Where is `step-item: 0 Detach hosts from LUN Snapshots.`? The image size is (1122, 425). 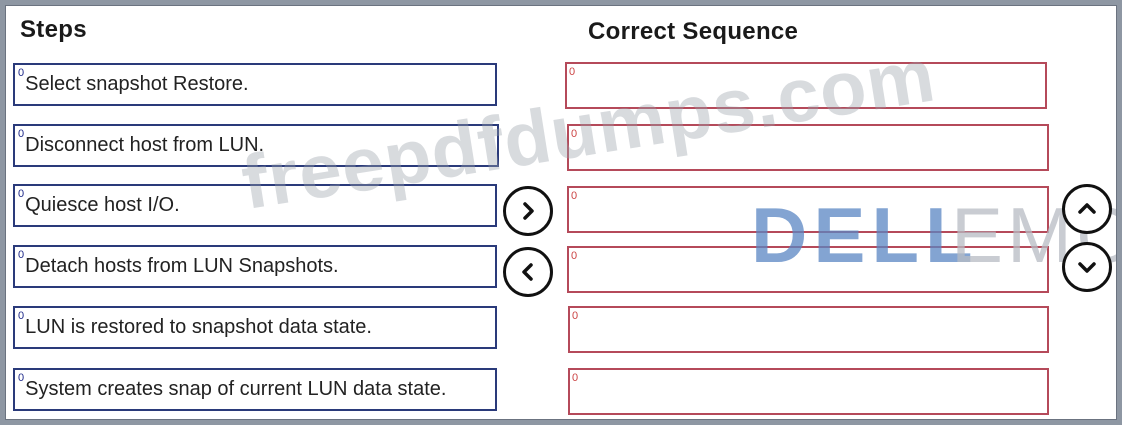 step-item: 0 Detach hosts from LUN Snapshots. is located at coordinates (255, 266).